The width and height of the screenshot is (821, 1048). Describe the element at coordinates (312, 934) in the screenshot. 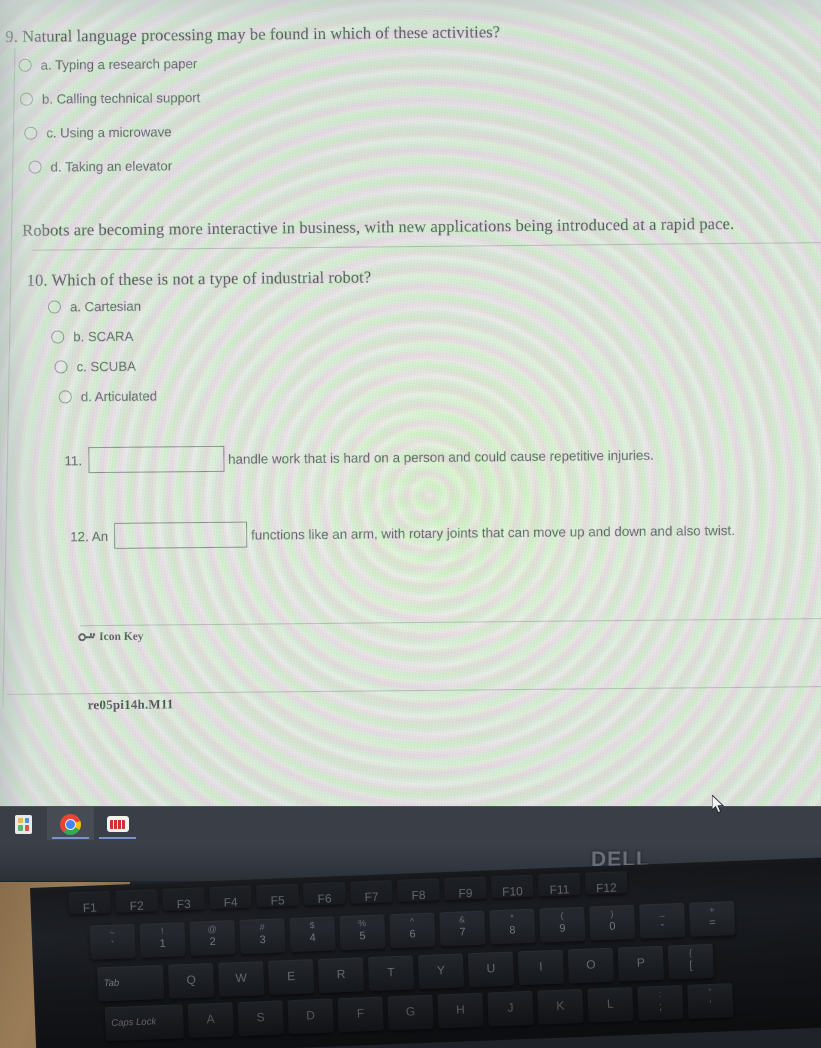

I see `key-4: $4` at that location.